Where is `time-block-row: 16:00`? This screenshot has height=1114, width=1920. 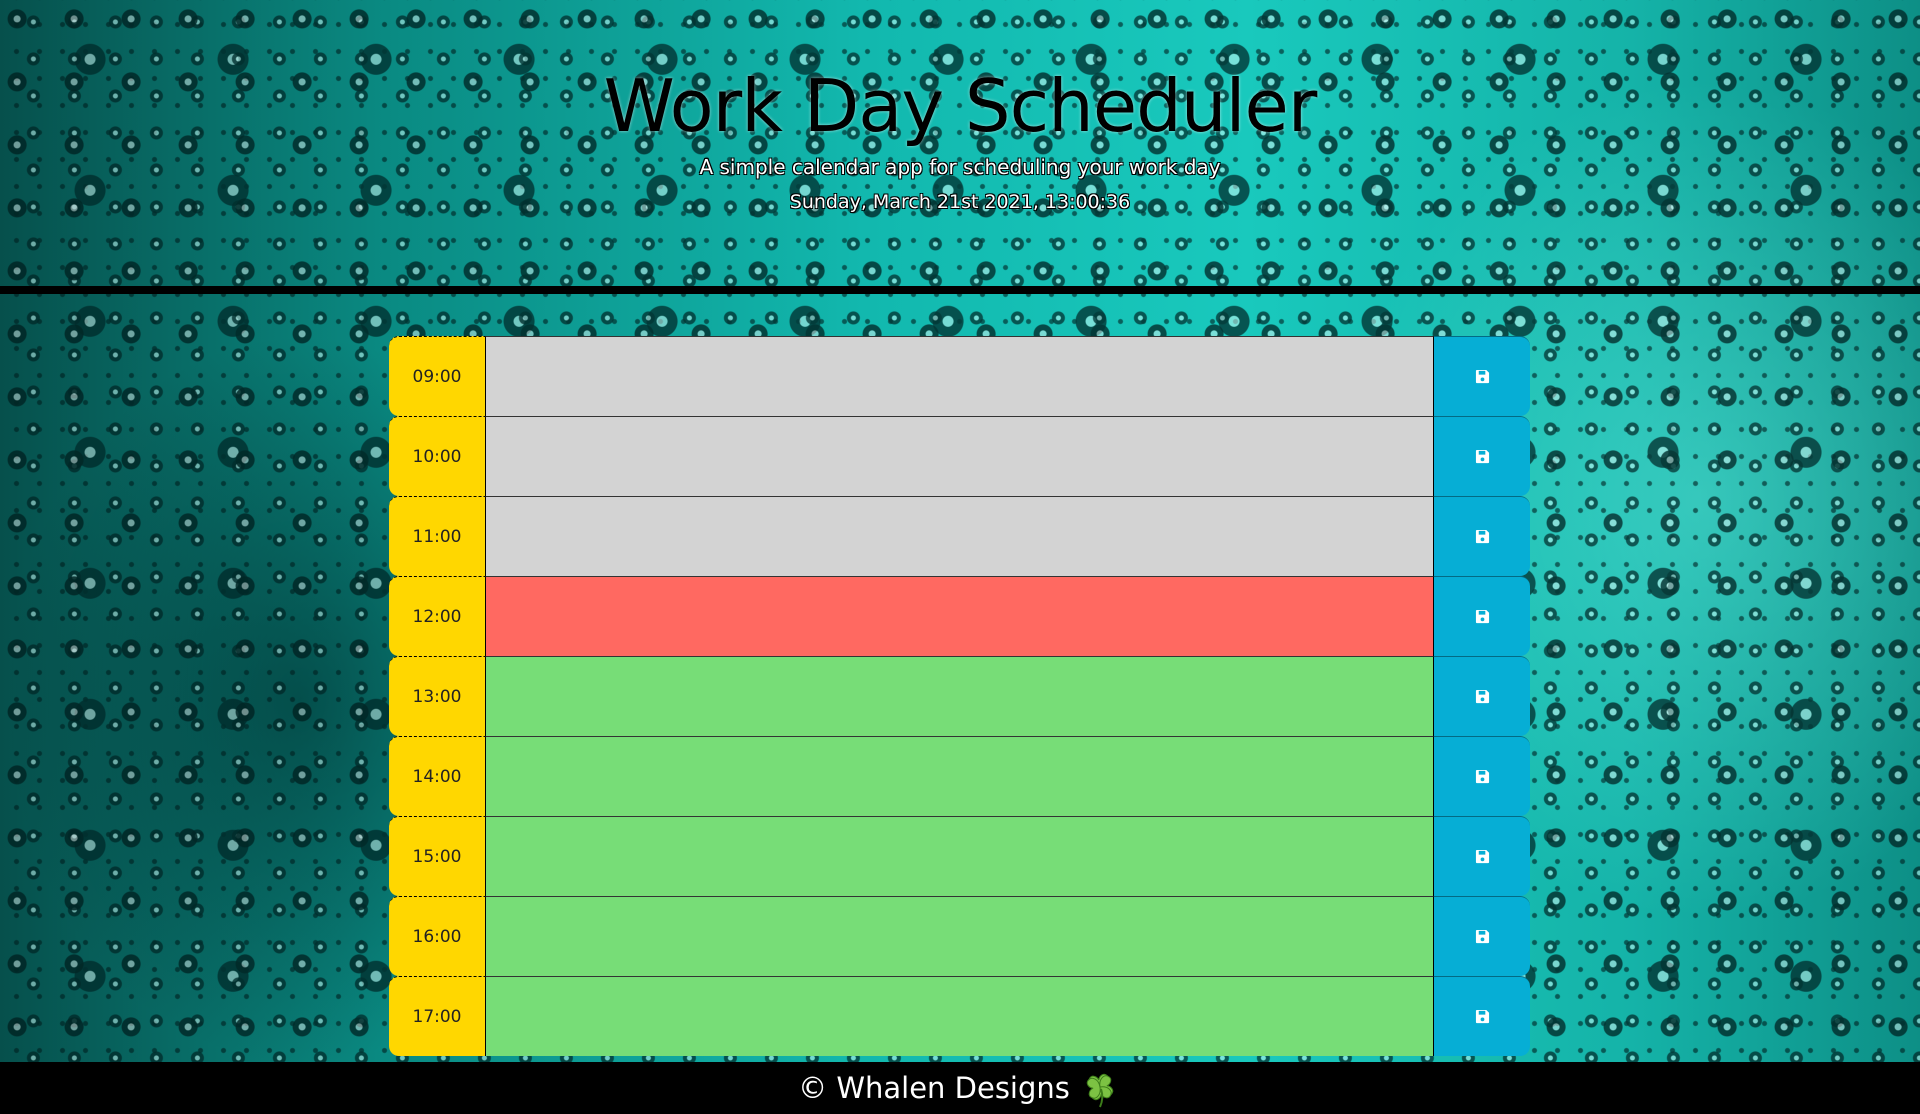
time-block-row: 16:00 is located at coordinates (959, 936).